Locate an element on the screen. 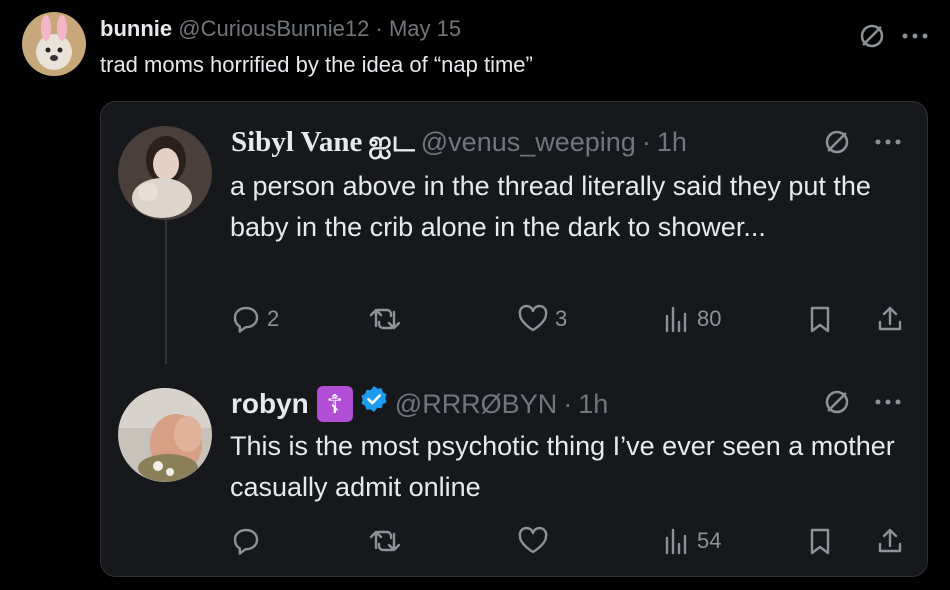  robyn-header: robyn ☦ @RRRØBYN · 1h is located at coordinates (419, 403).